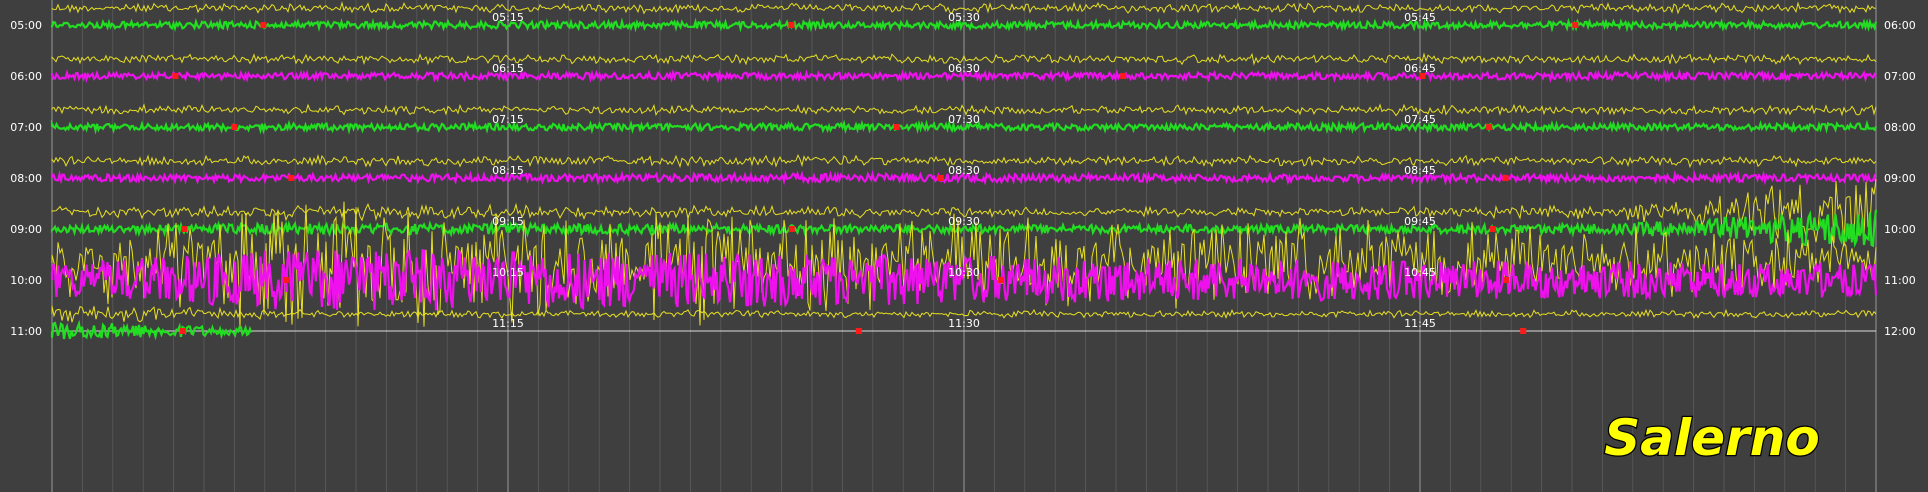 The width and height of the screenshot is (1928, 492). Describe the element at coordinates (1900, 76) in the screenshot. I see `row-end-label: 07:00` at that location.